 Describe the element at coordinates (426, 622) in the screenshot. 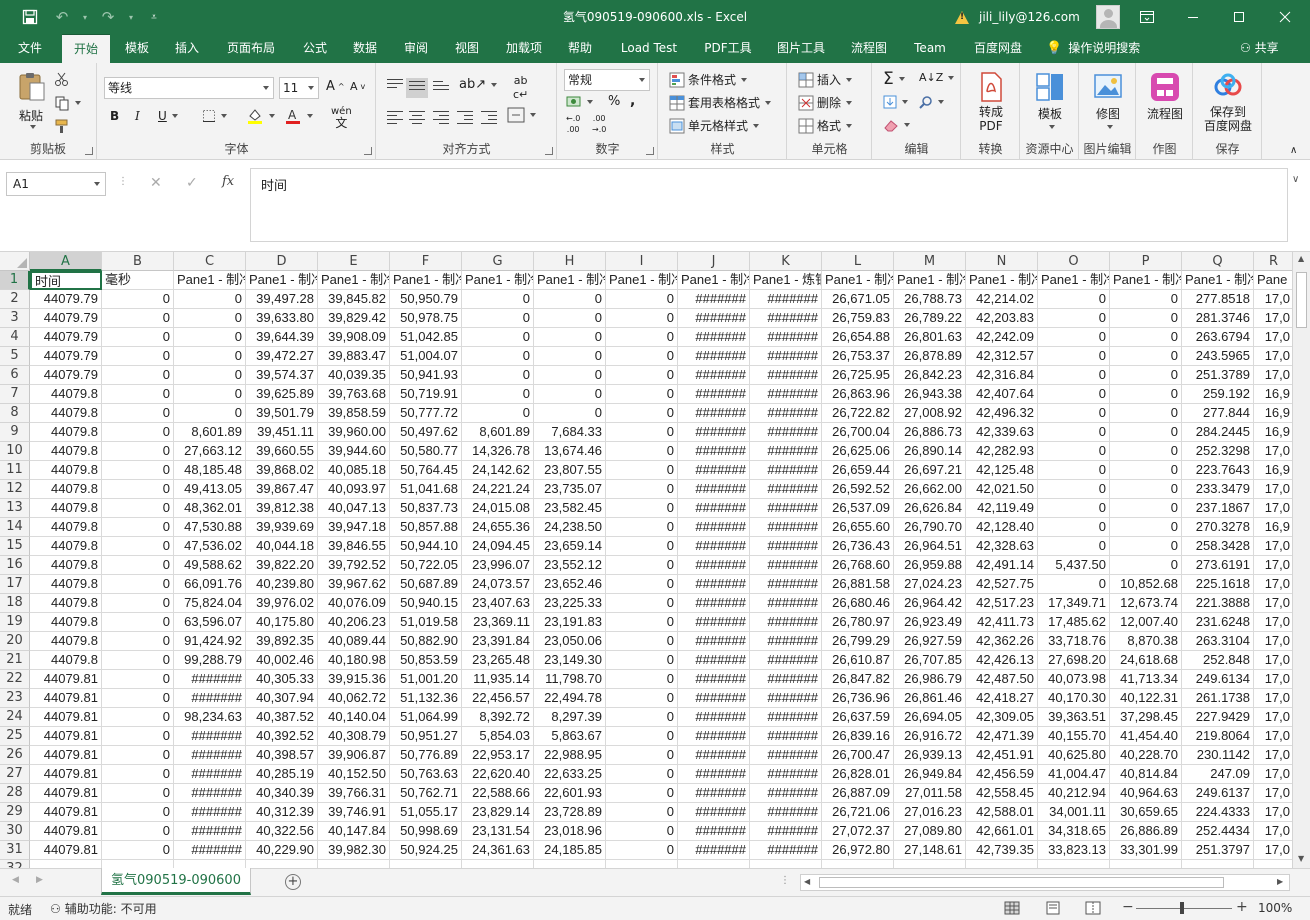

I see `data-cell: 51,019.58` at that location.